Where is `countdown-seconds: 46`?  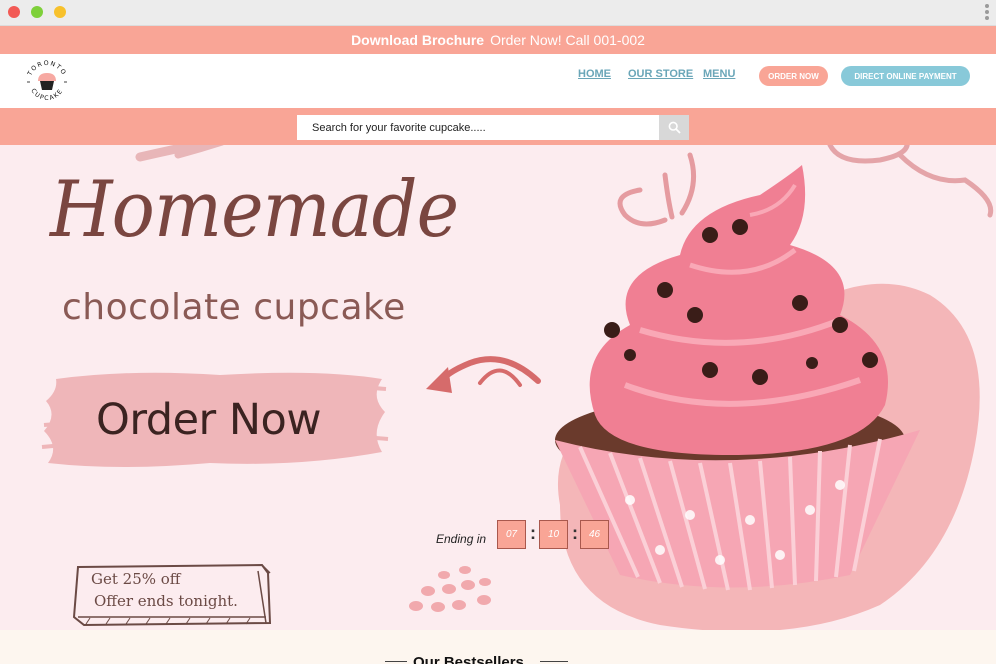 countdown-seconds: 46 is located at coordinates (594, 534).